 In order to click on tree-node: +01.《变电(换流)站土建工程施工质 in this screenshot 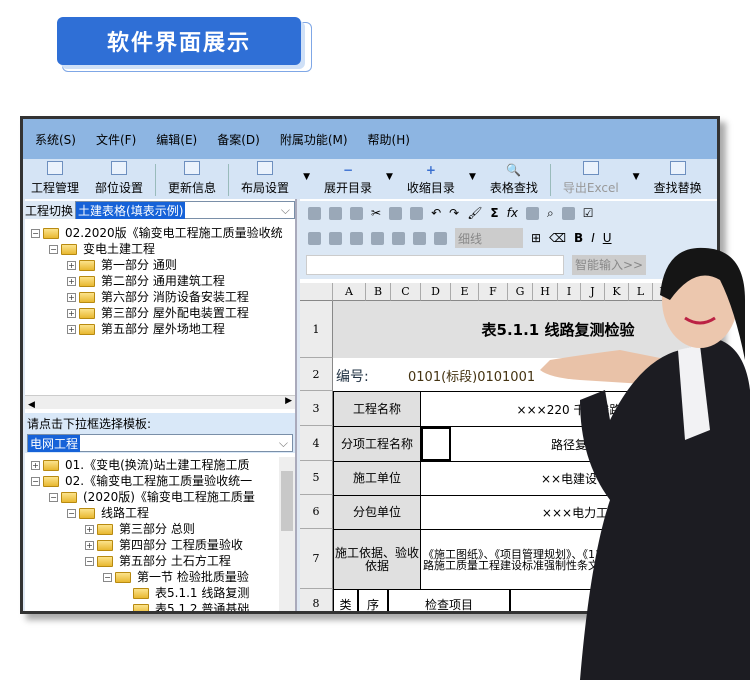, I will do `click(155, 465)`.